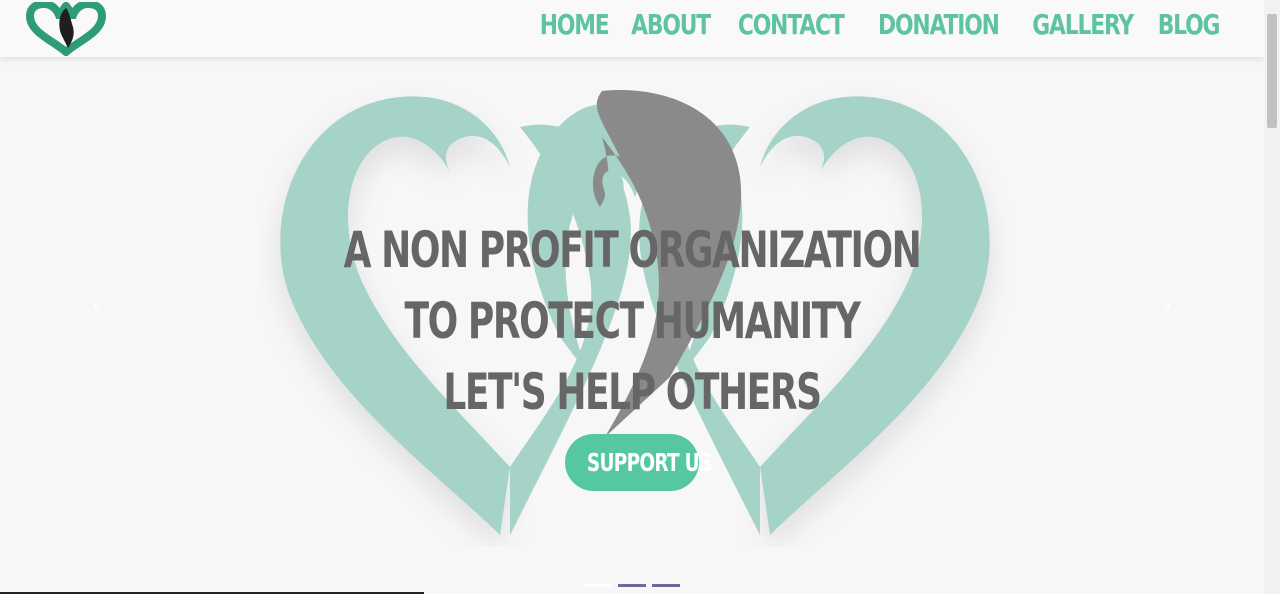  I want to click on nav-donation: DONATION, so click(939, 24).